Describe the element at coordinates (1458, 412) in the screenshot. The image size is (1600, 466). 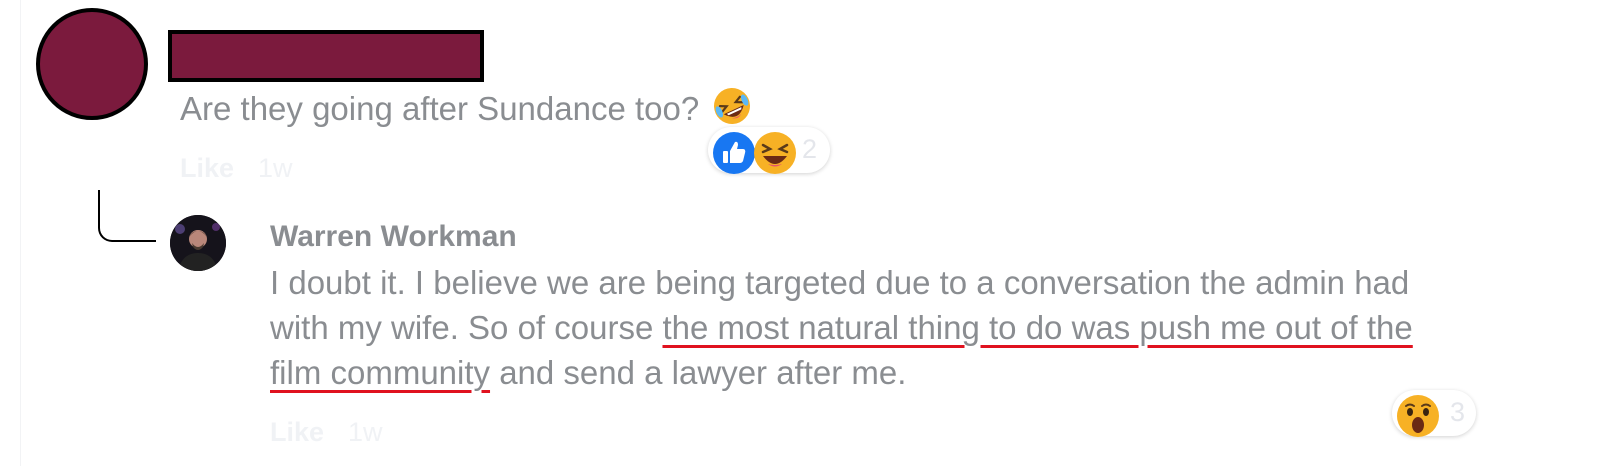
I see `reply-reaction-count: 3` at that location.